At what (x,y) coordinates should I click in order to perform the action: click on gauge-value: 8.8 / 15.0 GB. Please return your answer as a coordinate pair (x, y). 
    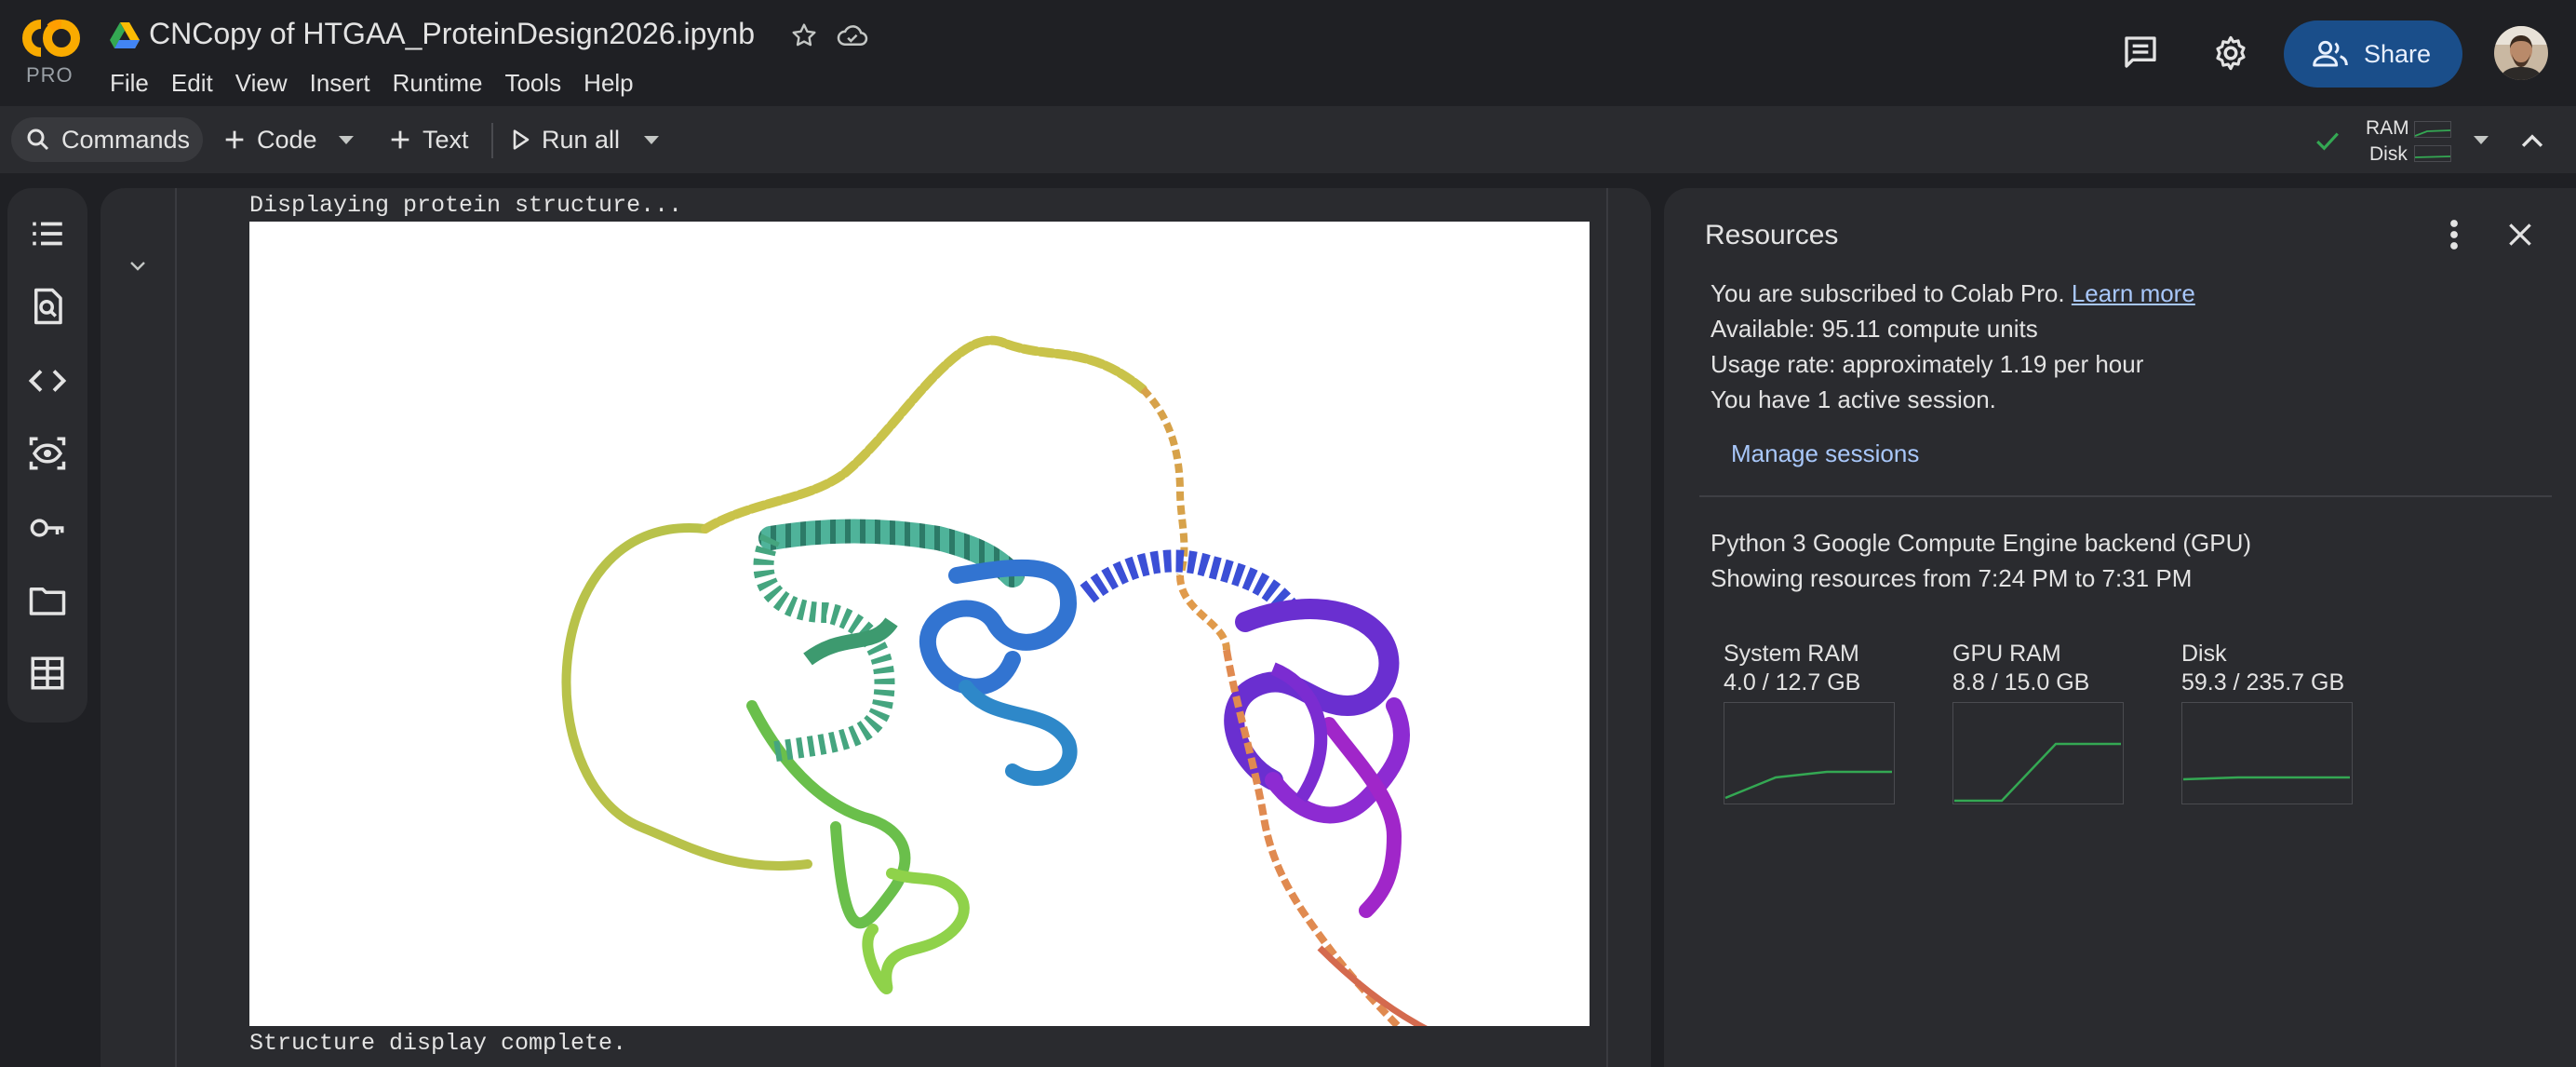
    Looking at the image, I should click on (2021, 682).